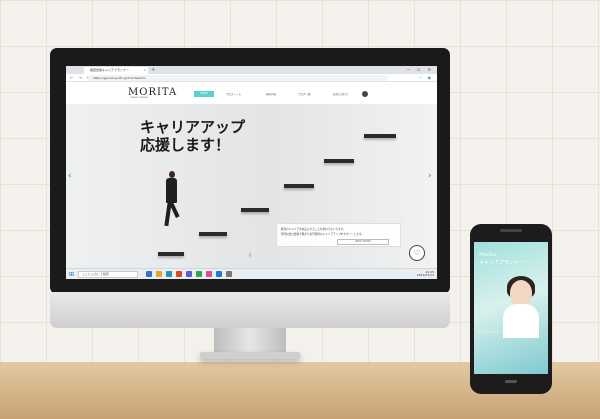 Image resolution: width=600 pixels, height=419 pixels. I want to click on monitor-stand, so click(250, 341).